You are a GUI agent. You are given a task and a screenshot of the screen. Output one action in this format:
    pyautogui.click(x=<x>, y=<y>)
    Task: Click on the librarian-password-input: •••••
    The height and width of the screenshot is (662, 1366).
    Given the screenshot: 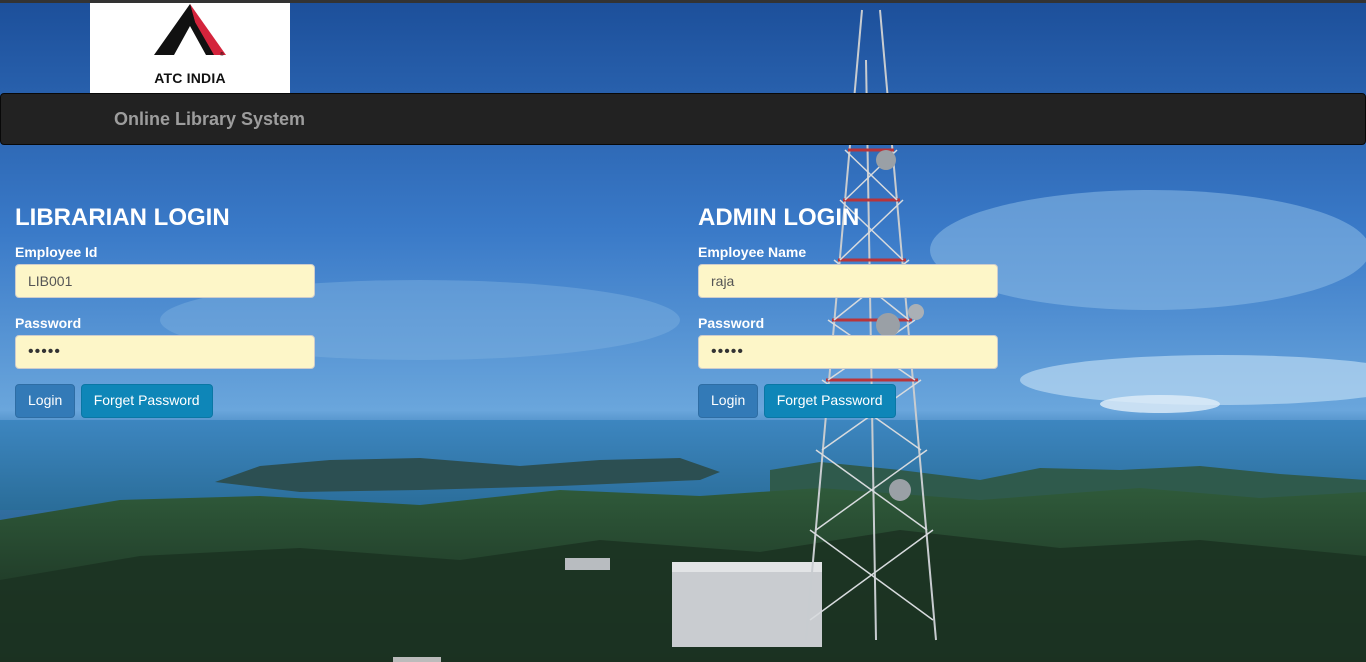 What is the action you would take?
    pyautogui.click(x=165, y=352)
    